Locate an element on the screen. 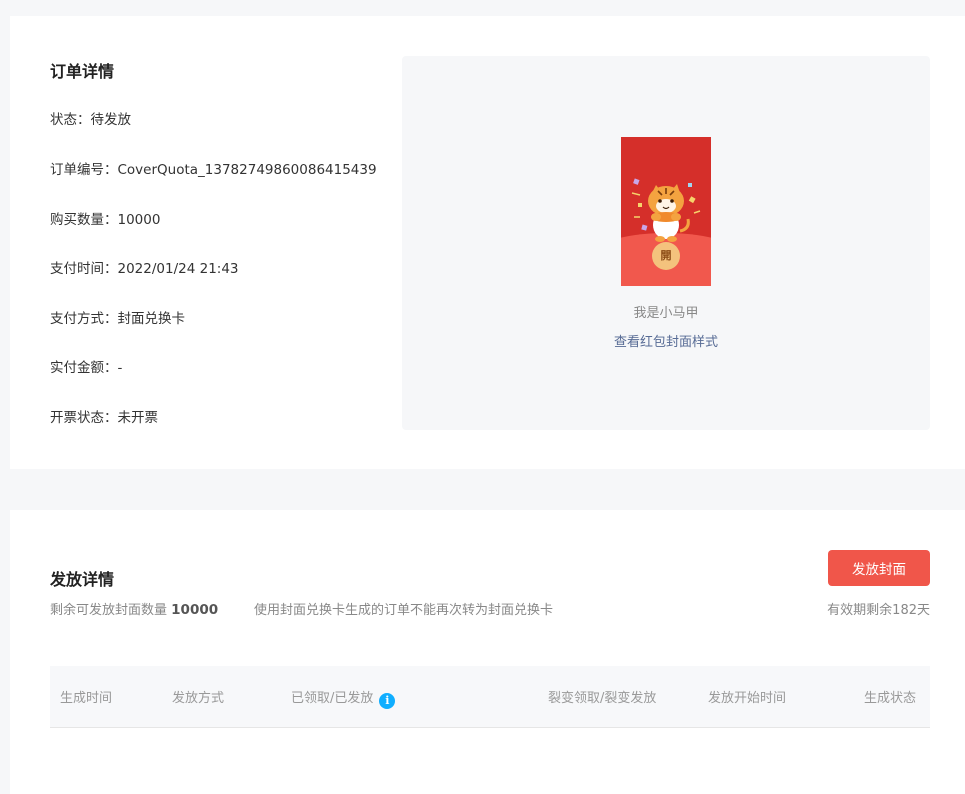  paid-amount-label: 实付金额： is located at coordinates (84, 368).